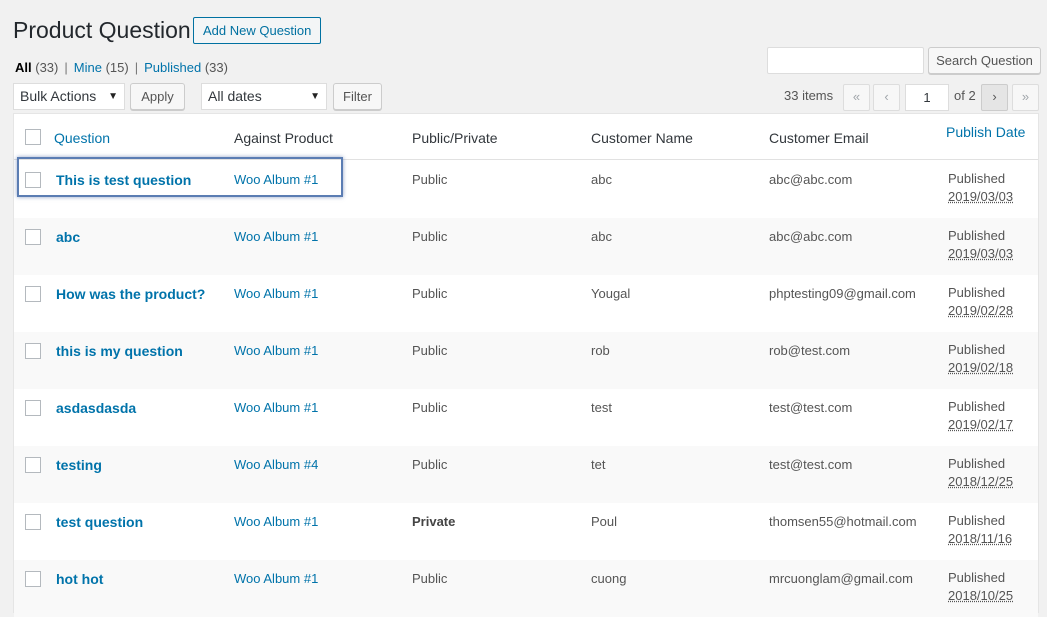 Image resolution: width=1047 pixels, height=617 pixels. Describe the element at coordinates (981, 481) in the screenshot. I see `date-text: 2018/12/25` at that location.